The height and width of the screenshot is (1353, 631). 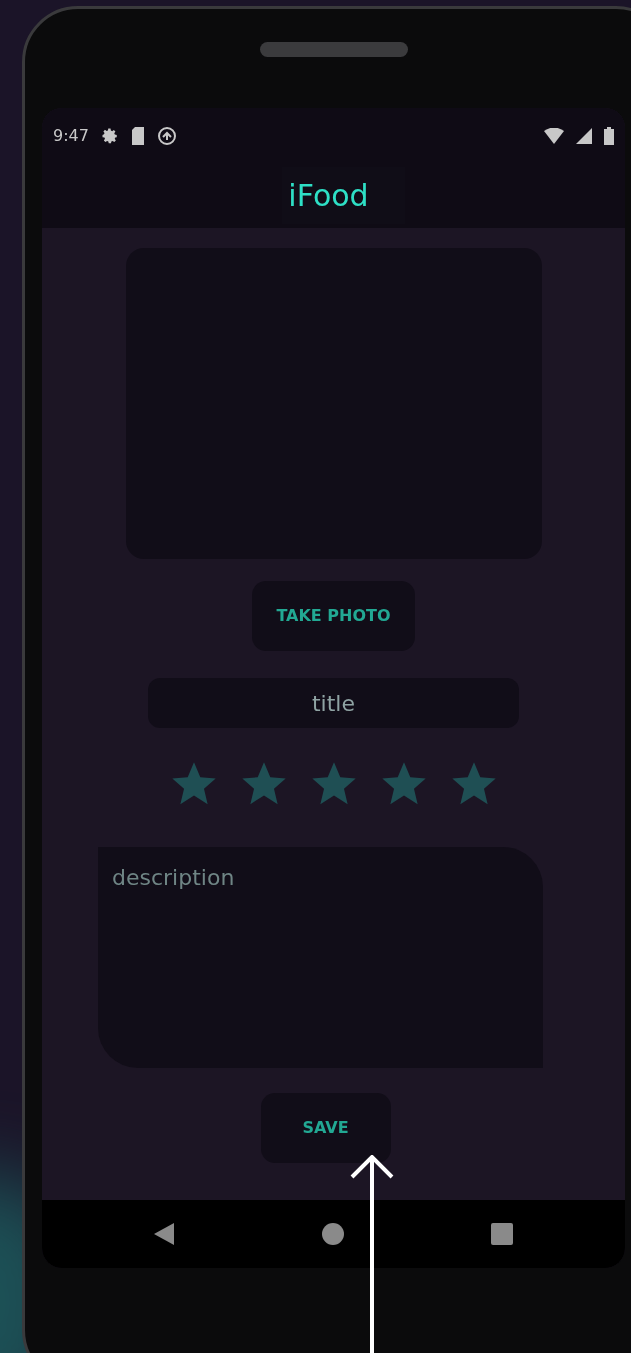 What do you see at coordinates (333, 616) in the screenshot?
I see `take-photo-button: TAKE PHOTO` at bounding box center [333, 616].